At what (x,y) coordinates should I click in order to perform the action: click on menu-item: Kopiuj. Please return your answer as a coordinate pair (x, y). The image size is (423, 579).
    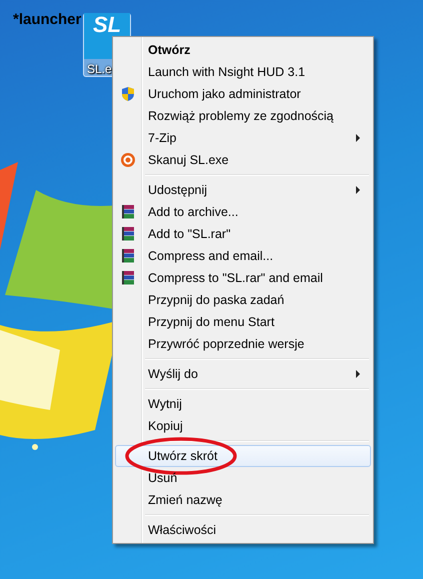
    Looking at the image, I should click on (243, 426).